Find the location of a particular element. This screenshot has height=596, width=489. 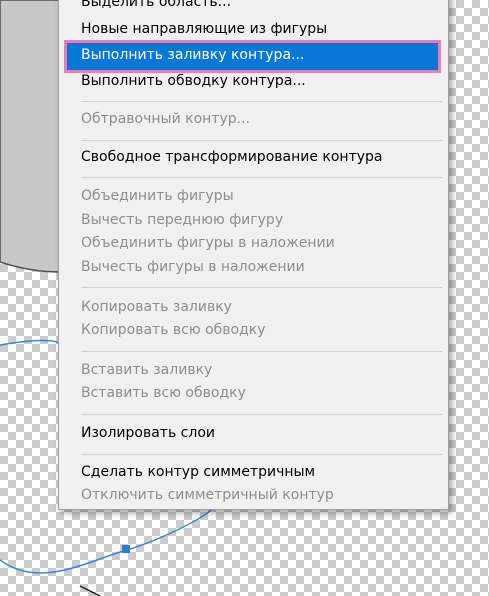

menu-item-guides-from-shape: Новые направляющие из фигуры is located at coordinates (204, 29).